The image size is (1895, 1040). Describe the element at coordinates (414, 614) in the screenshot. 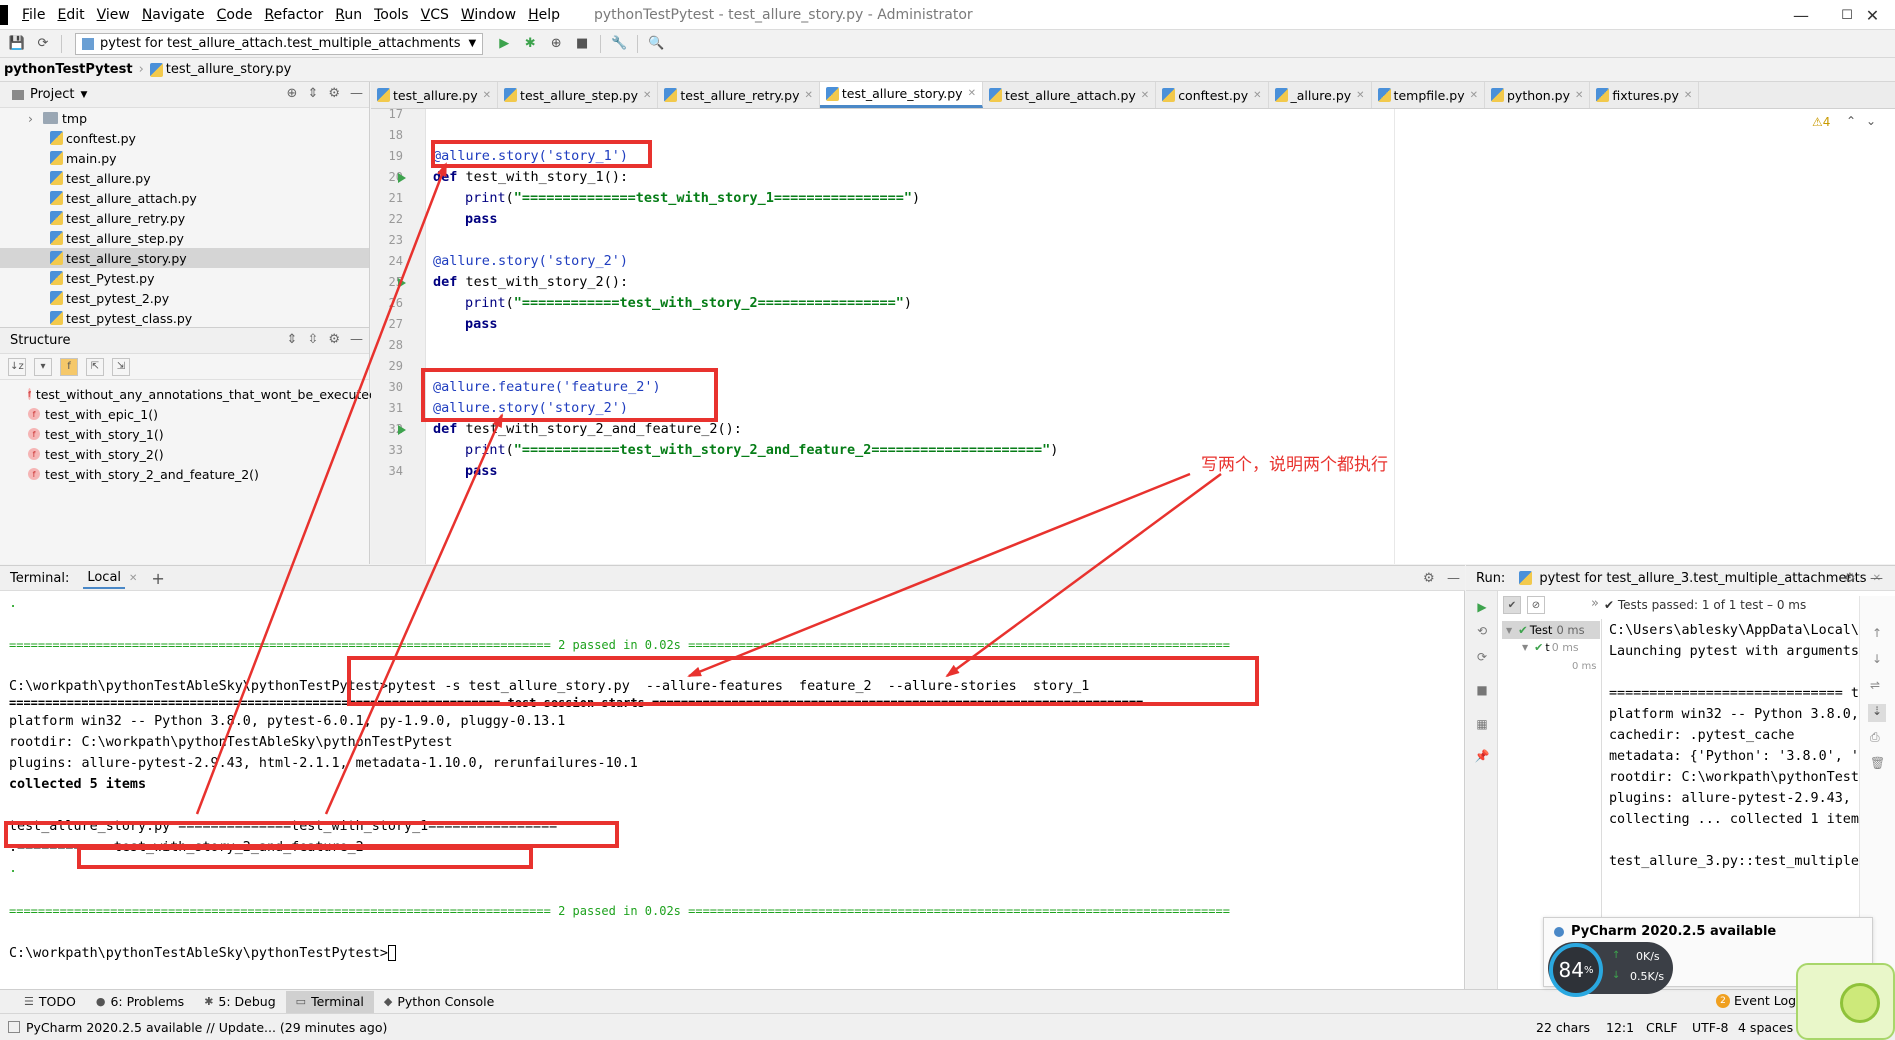

I see `arrow-output-to-feature` at that location.